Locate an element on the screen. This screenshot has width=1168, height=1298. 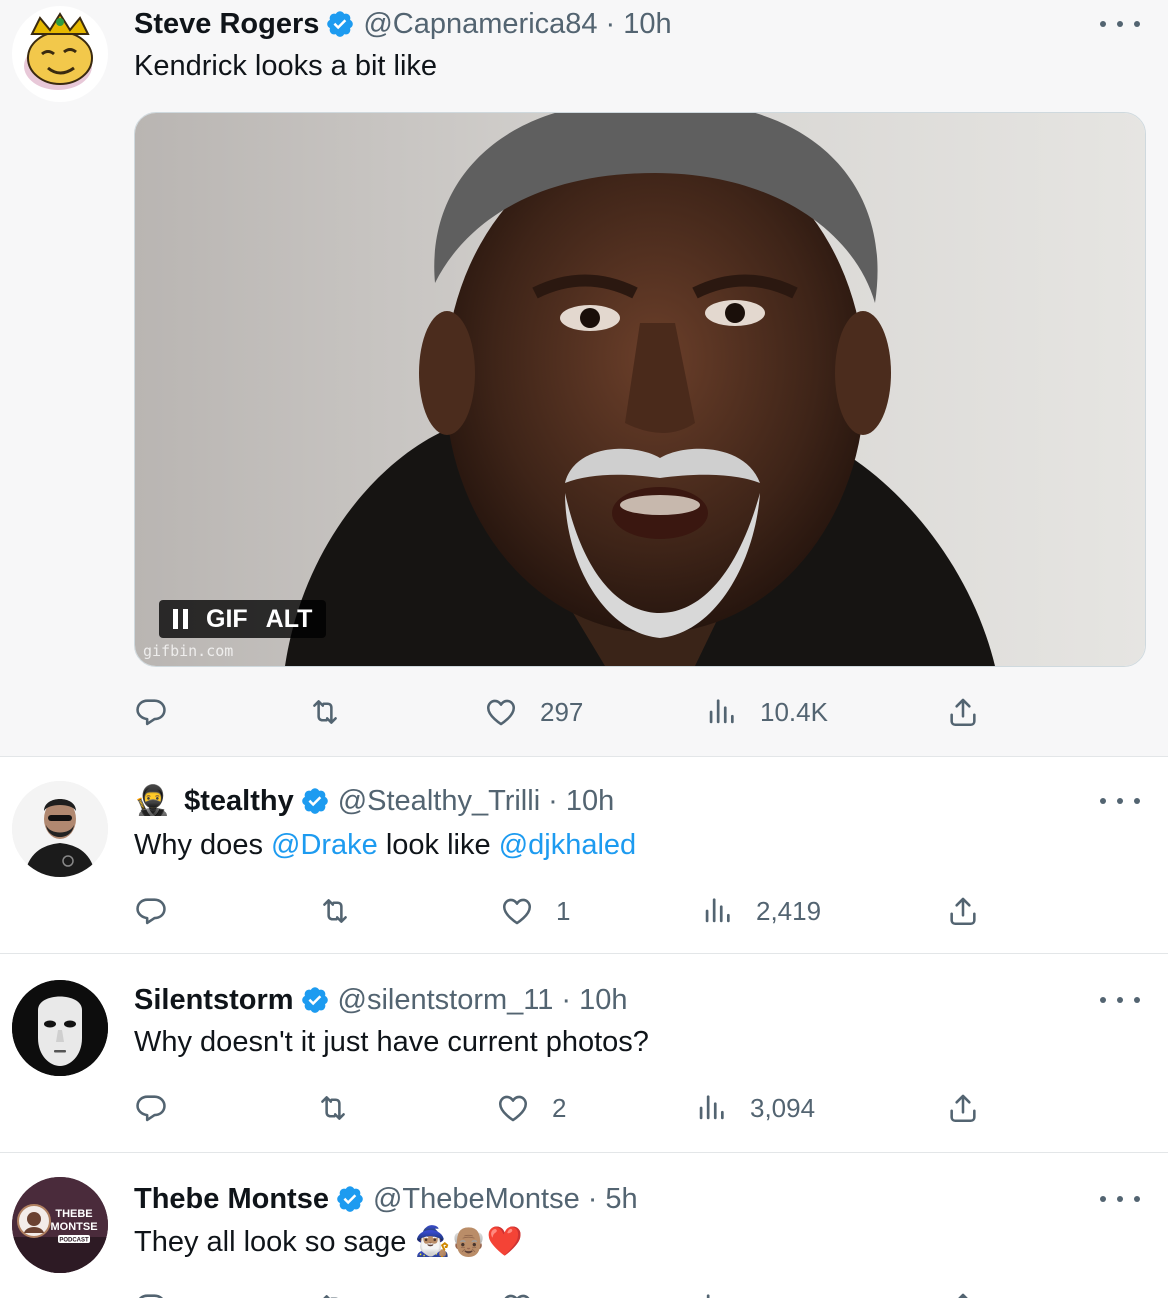
tweet-text: Why doesn't it just have current photos? is located at coordinates (391, 1042).